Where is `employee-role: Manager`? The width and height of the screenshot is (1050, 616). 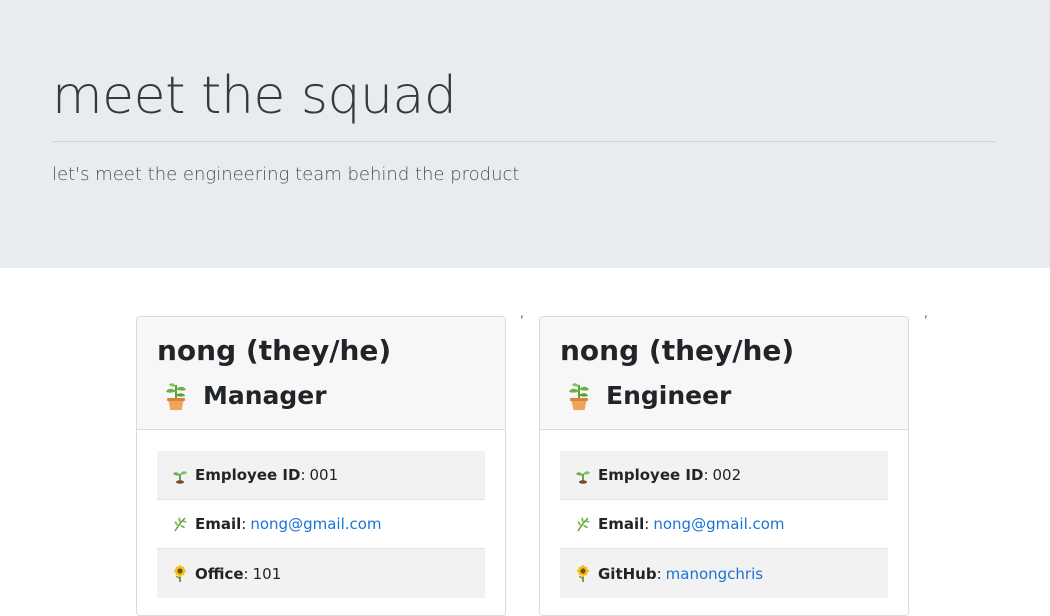 employee-role: Manager is located at coordinates (245, 396).